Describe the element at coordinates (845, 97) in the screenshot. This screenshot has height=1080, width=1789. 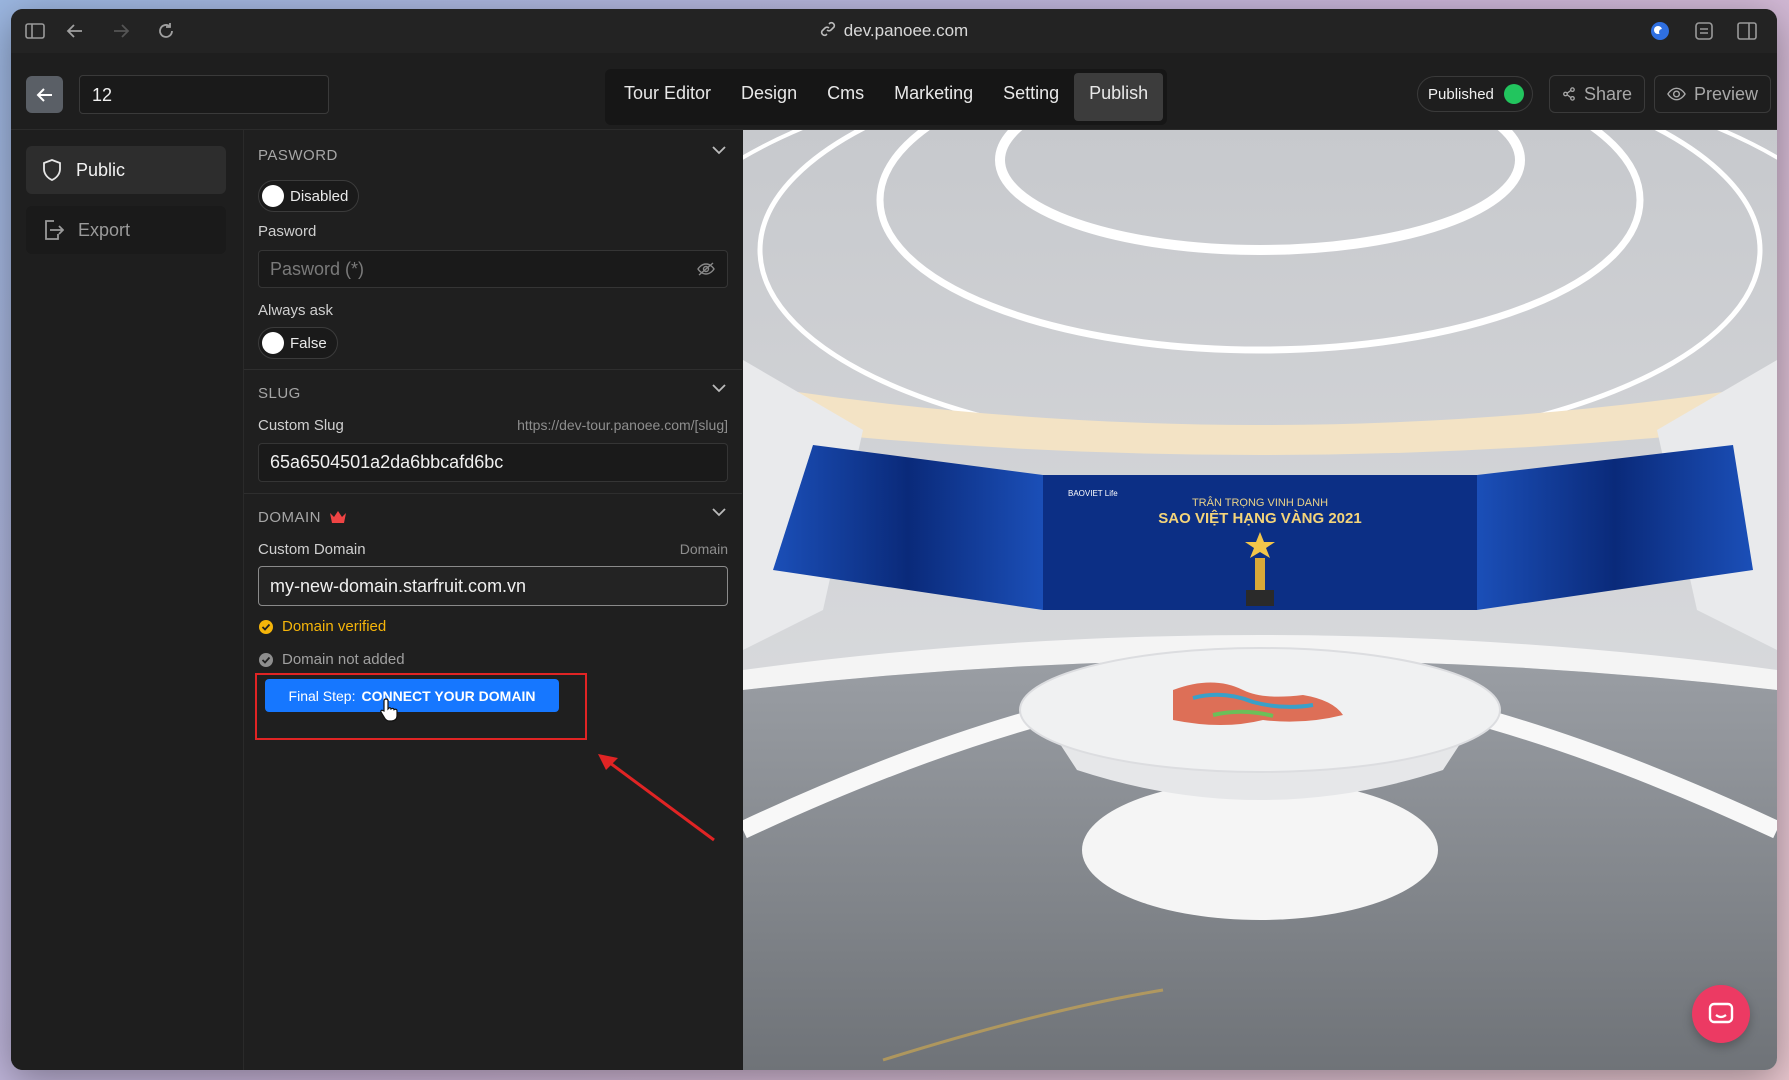
I see `tab-cms: Cms` at that location.